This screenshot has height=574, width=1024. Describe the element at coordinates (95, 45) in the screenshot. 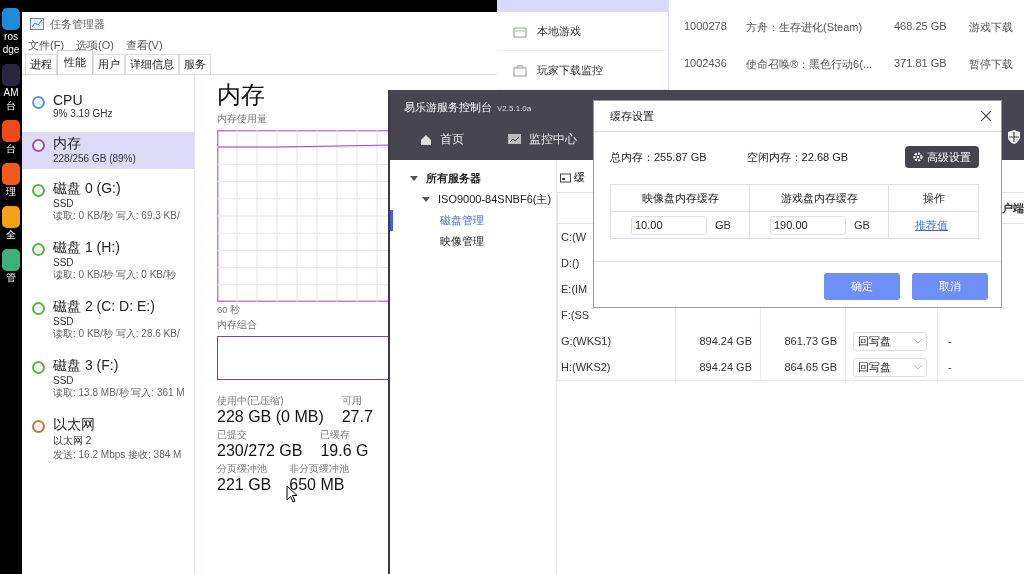

I see `menu-item: 选项(O)` at that location.